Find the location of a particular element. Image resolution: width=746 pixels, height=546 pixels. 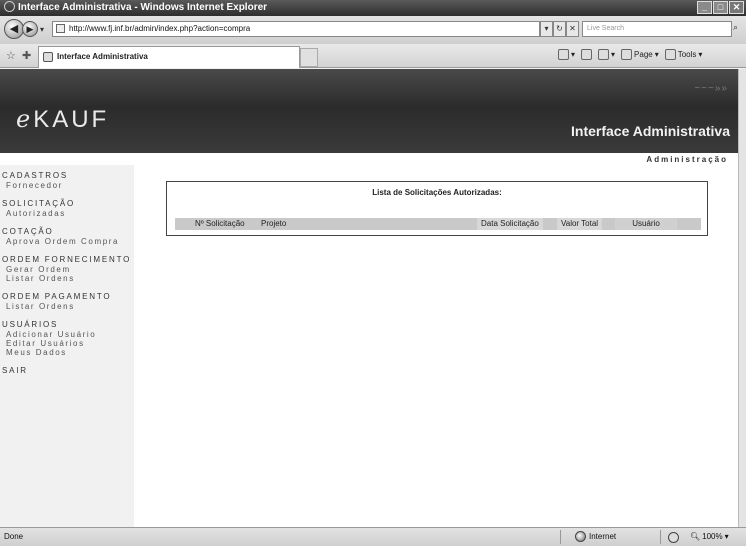

column-header-numero: Nº Solicitação is located at coordinates (220, 223).